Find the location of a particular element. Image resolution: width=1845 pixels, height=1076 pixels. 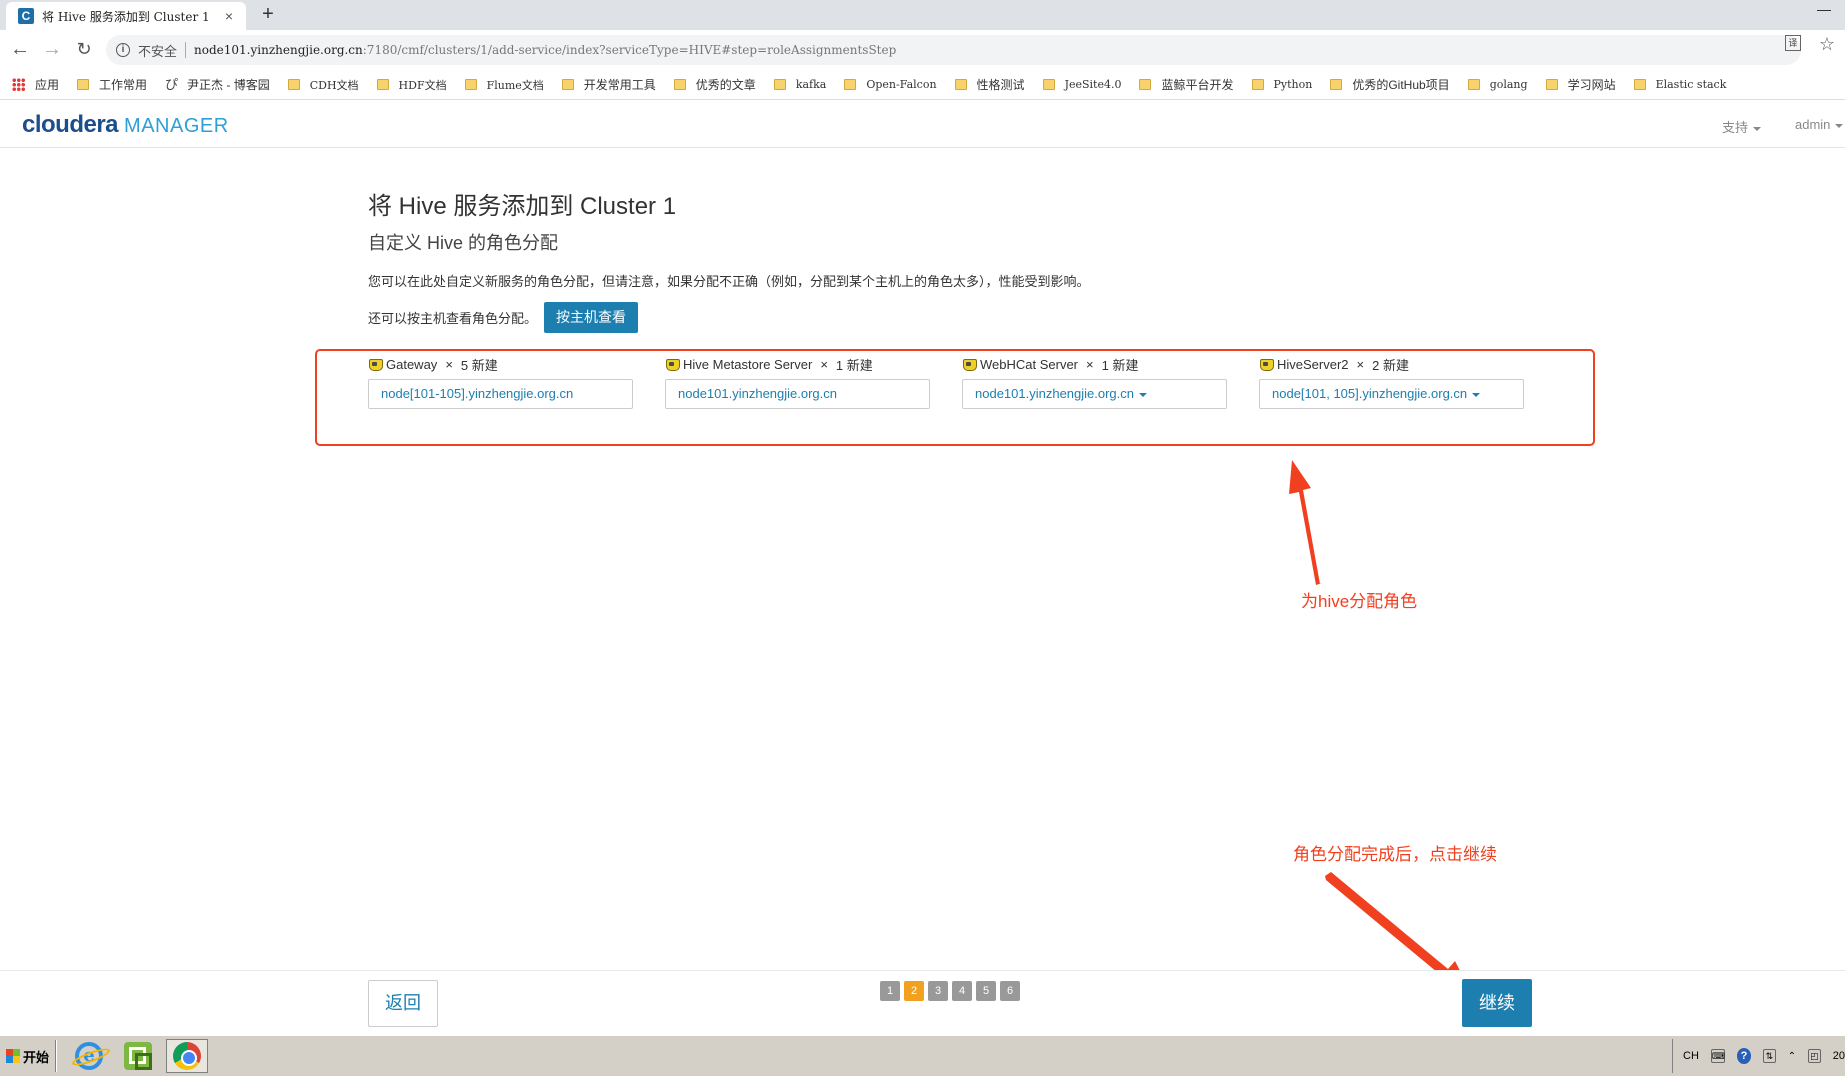

language-indicator: CH is located at coordinates (1691, 1056).